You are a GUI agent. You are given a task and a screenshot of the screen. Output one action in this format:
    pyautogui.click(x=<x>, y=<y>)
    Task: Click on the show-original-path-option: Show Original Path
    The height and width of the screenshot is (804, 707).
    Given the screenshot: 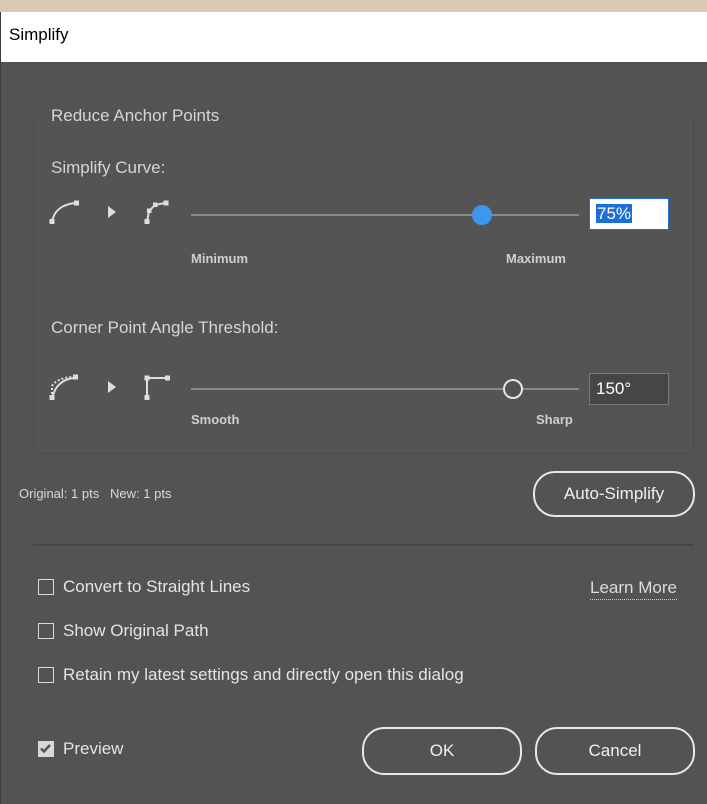 What is the action you would take?
    pyautogui.click(x=123, y=631)
    